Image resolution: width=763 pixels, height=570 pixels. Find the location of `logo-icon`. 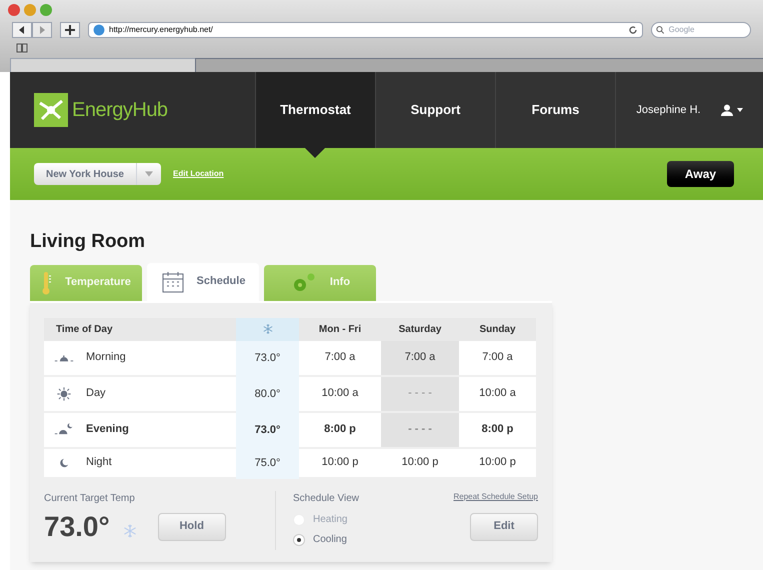

logo-icon is located at coordinates (51, 110).